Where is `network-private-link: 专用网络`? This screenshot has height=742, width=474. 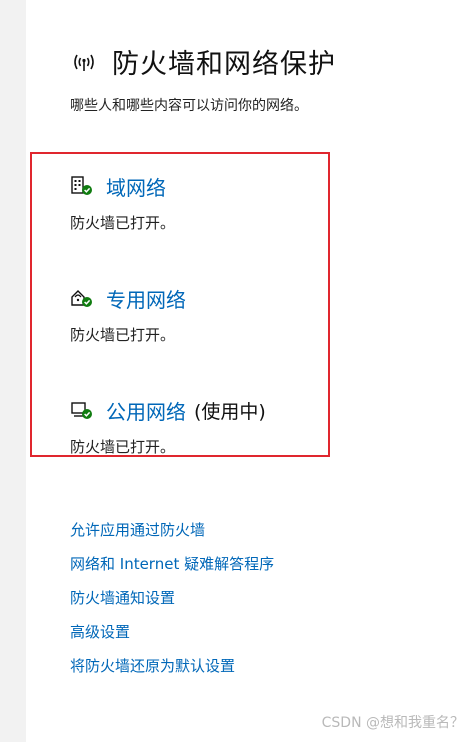
network-private-link: 专用网络 is located at coordinates (146, 298).